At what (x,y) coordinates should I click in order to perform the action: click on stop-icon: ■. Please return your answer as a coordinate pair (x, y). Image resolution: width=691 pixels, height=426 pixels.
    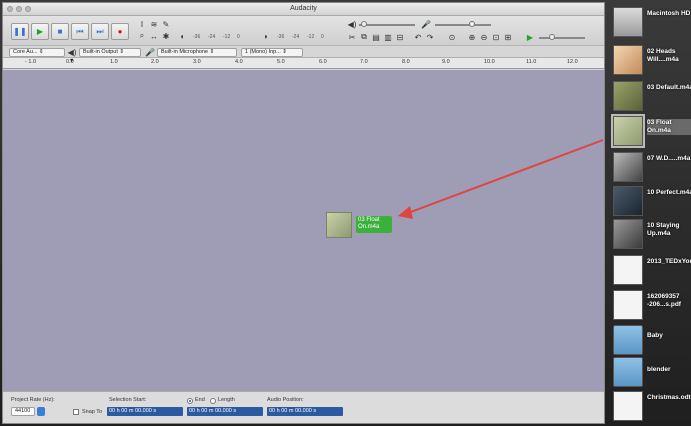
    Looking at the image, I should click on (60, 31).